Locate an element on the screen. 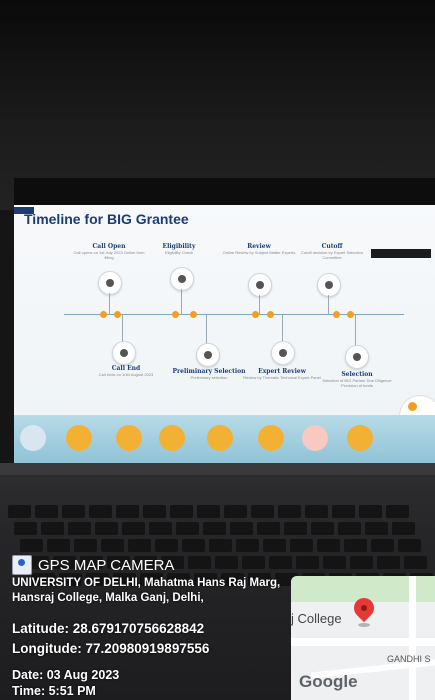  gps-map-camera-logo-icon is located at coordinates (22, 565).